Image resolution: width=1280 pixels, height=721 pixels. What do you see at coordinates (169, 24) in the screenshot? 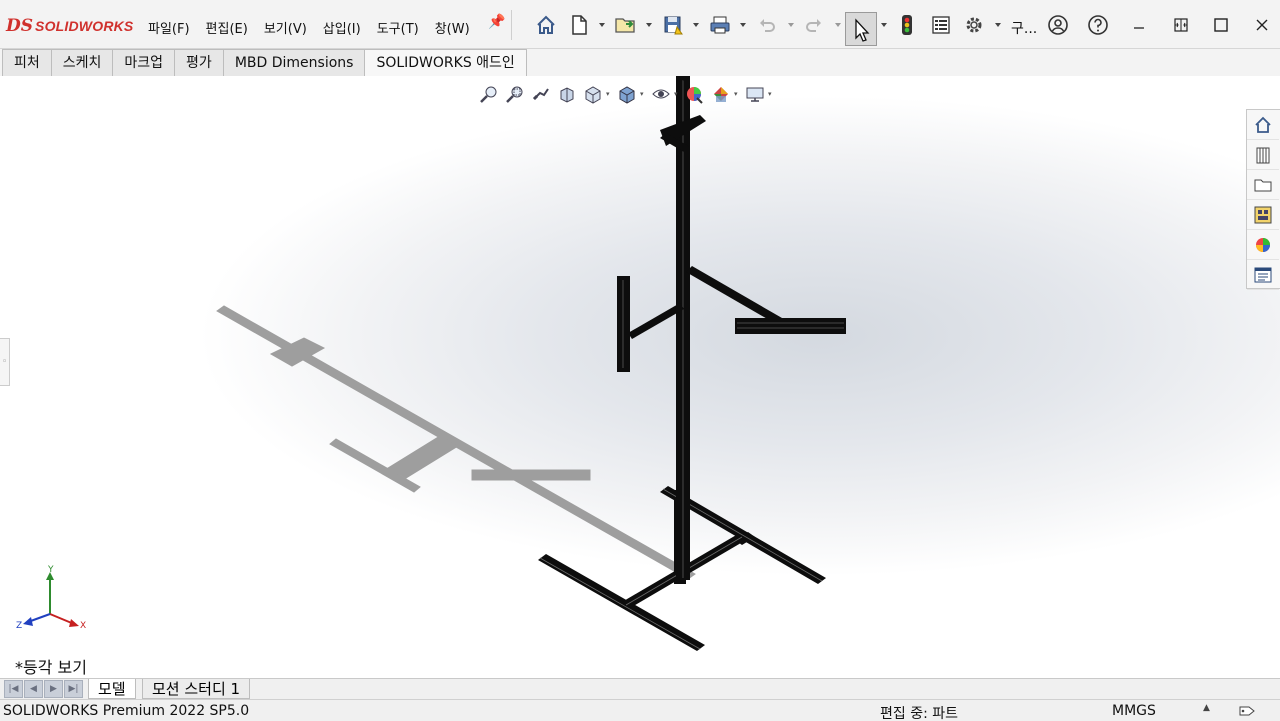
I see `menu-file: 파일(F)` at bounding box center [169, 24].